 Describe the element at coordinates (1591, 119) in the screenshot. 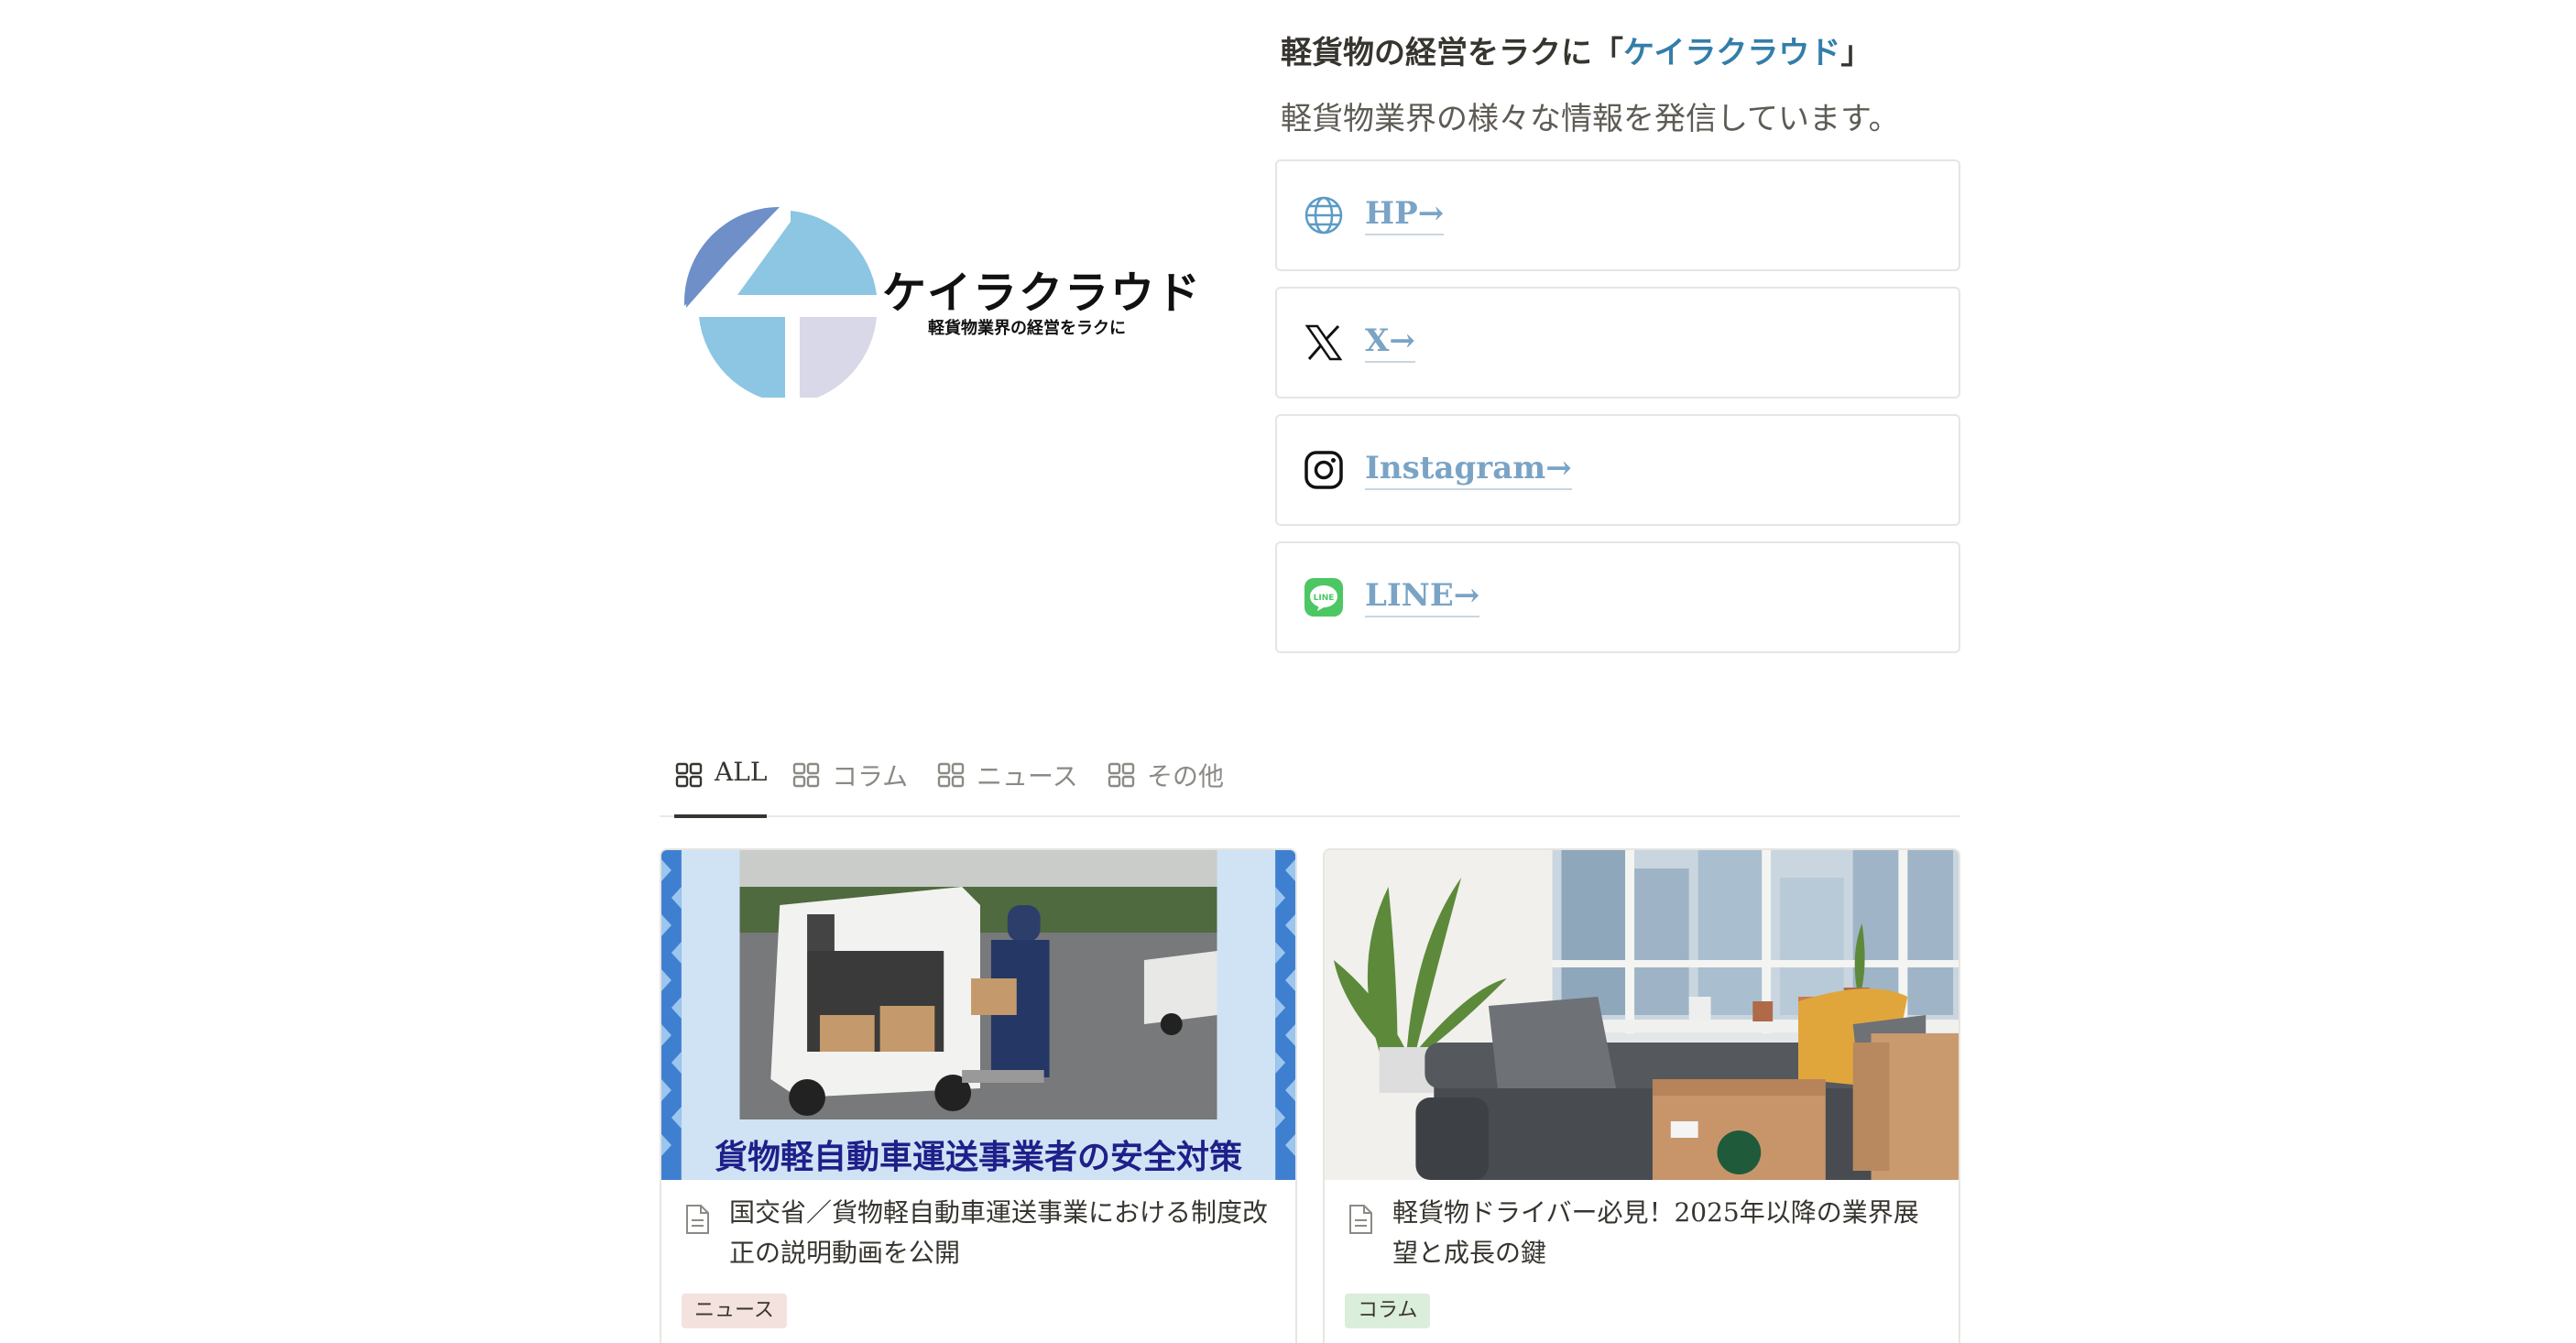

I see `intro-description: 軽貨物業界の様々な情報を発信しています。` at that location.